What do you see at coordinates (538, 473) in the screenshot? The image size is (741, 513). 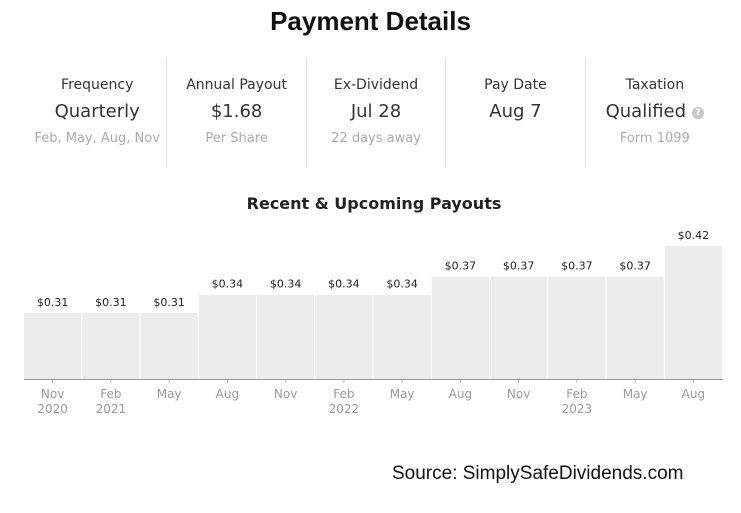 I see `source-credit: Source: SimplySafeDividends.com` at bounding box center [538, 473].